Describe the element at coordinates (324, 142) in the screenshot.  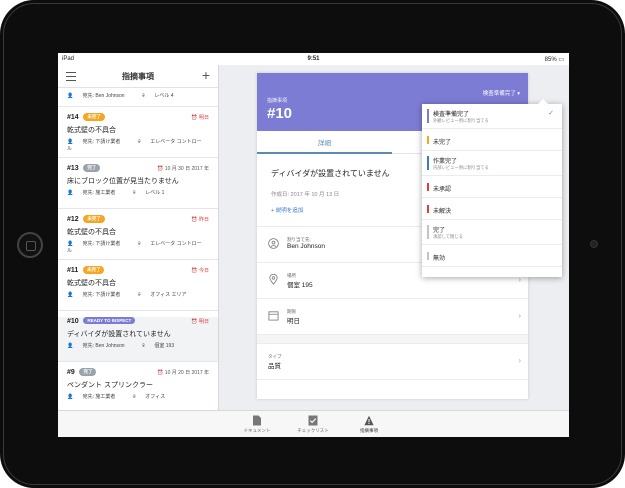
I see `tab-details: 詳細` at that location.